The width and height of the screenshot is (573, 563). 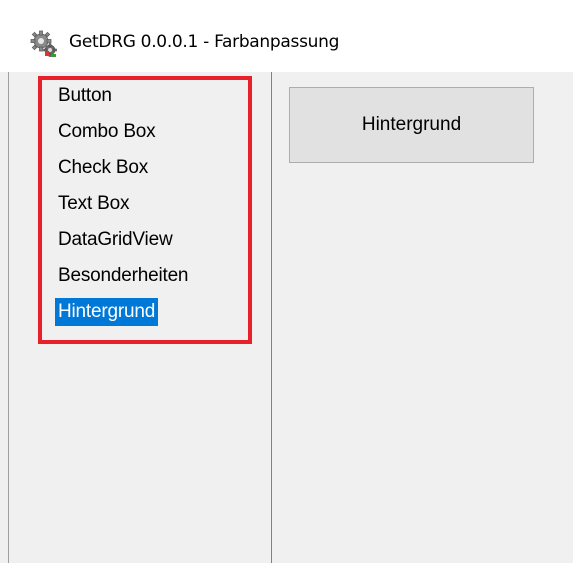 What do you see at coordinates (411, 125) in the screenshot?
I see `hintergrund-button: Hintergrund` at bounding box center [411, 125].